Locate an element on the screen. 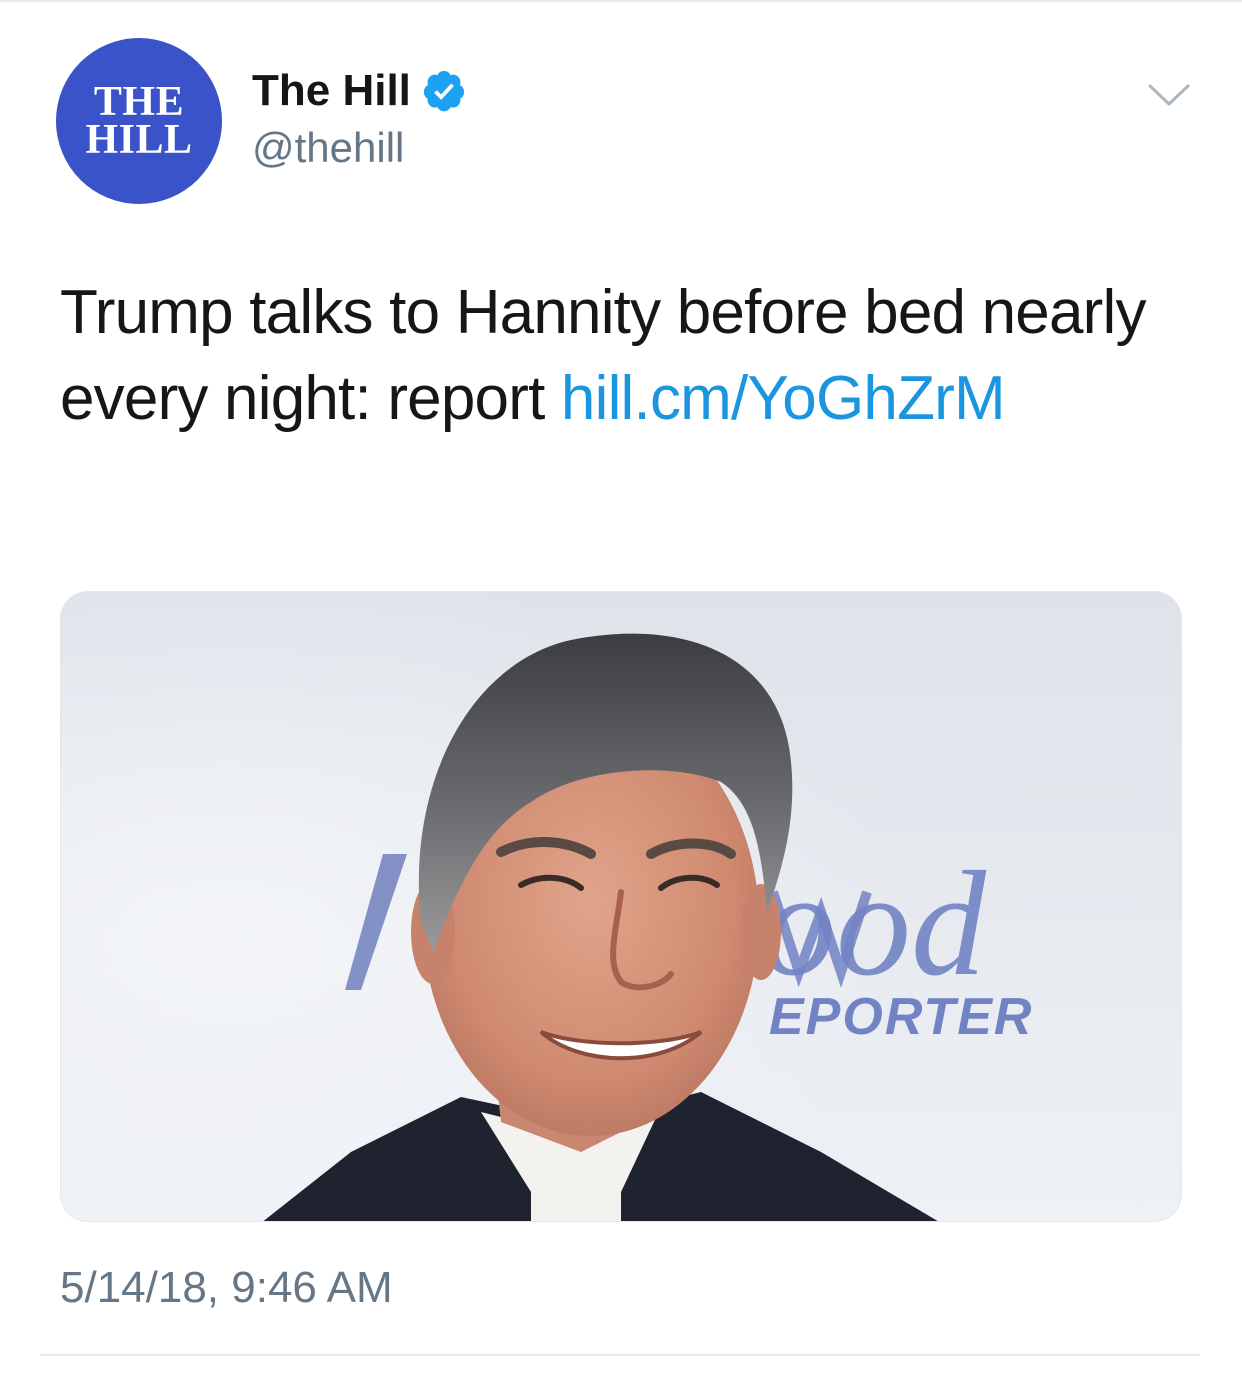 The height and width of the screenshot is (1384, 1242). chevron-down-icon is located at coordinates (1169, 95).